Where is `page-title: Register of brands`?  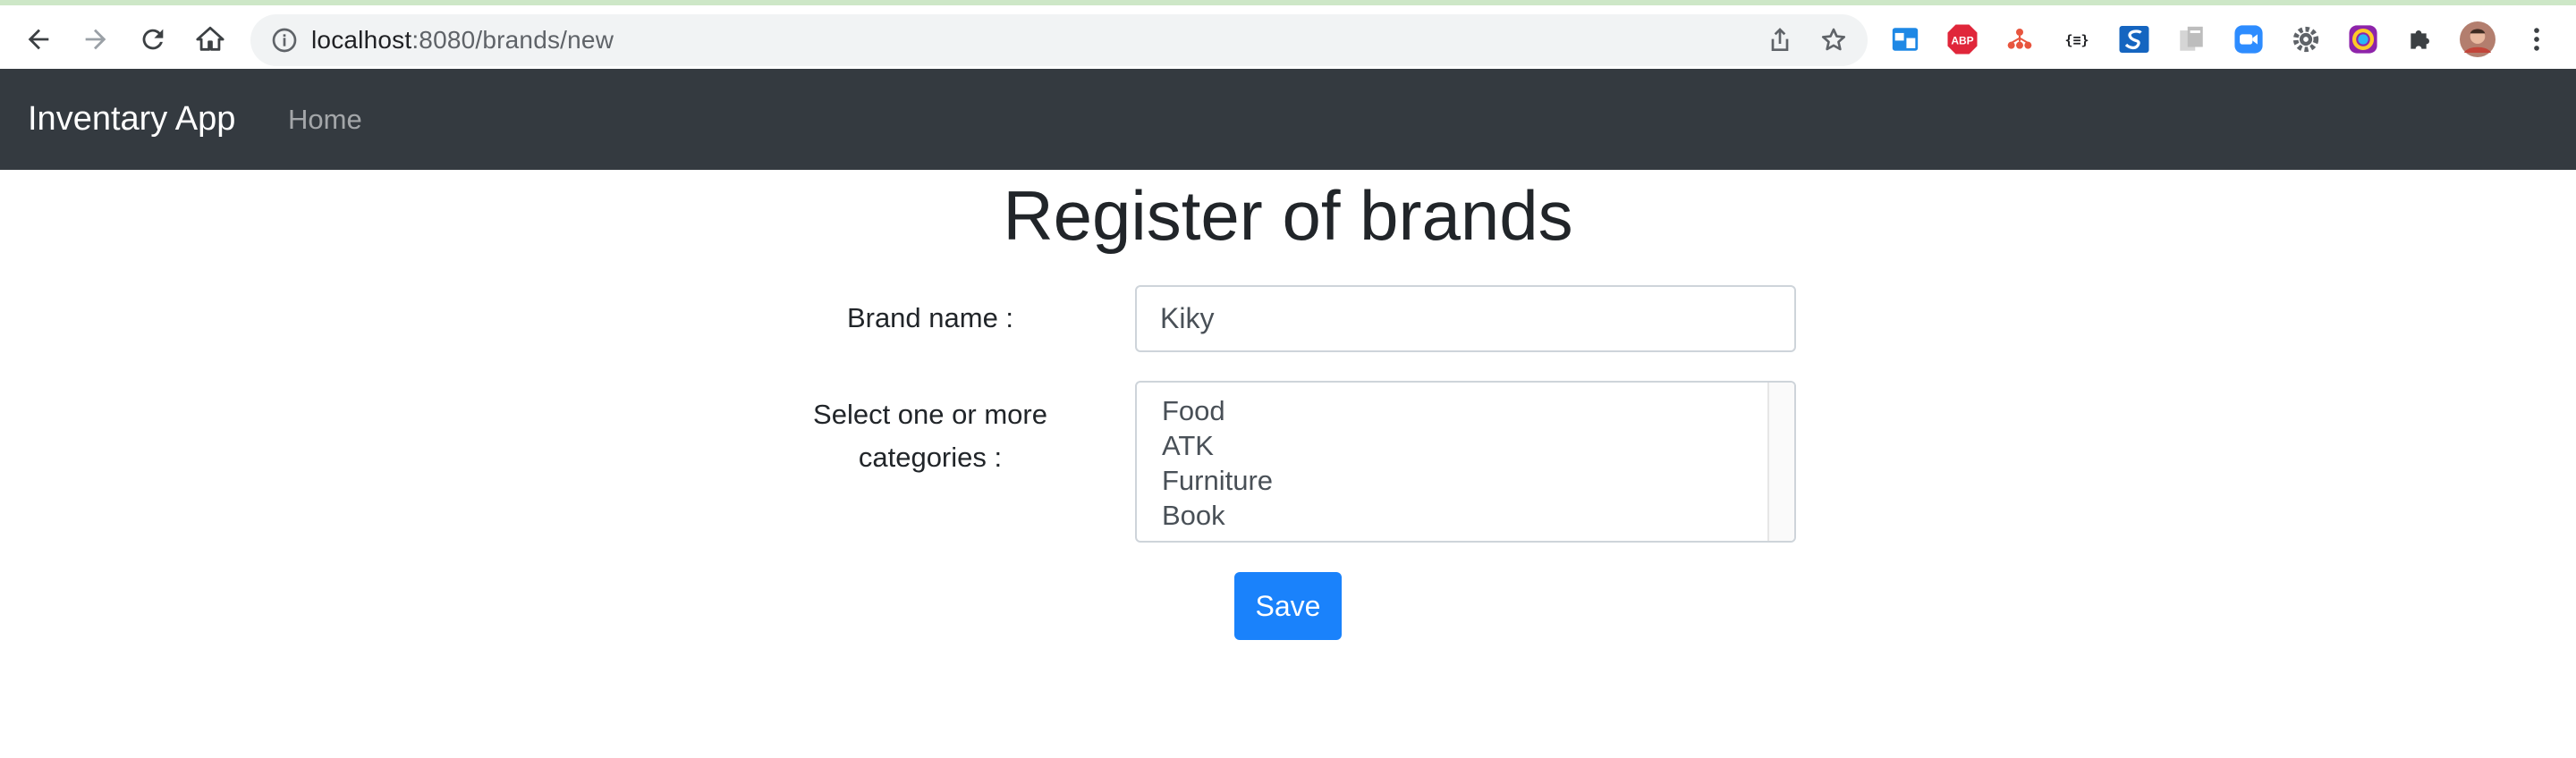
page-title: Register of brands is located at coordinates (1288, 215).